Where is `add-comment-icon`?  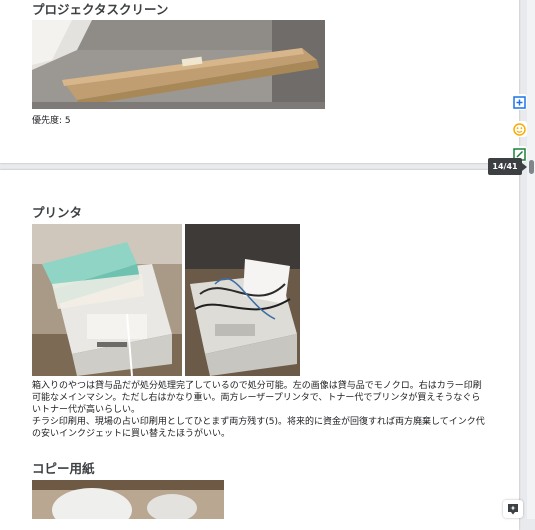
add-comment-icon is located at coordinates (519, 102).